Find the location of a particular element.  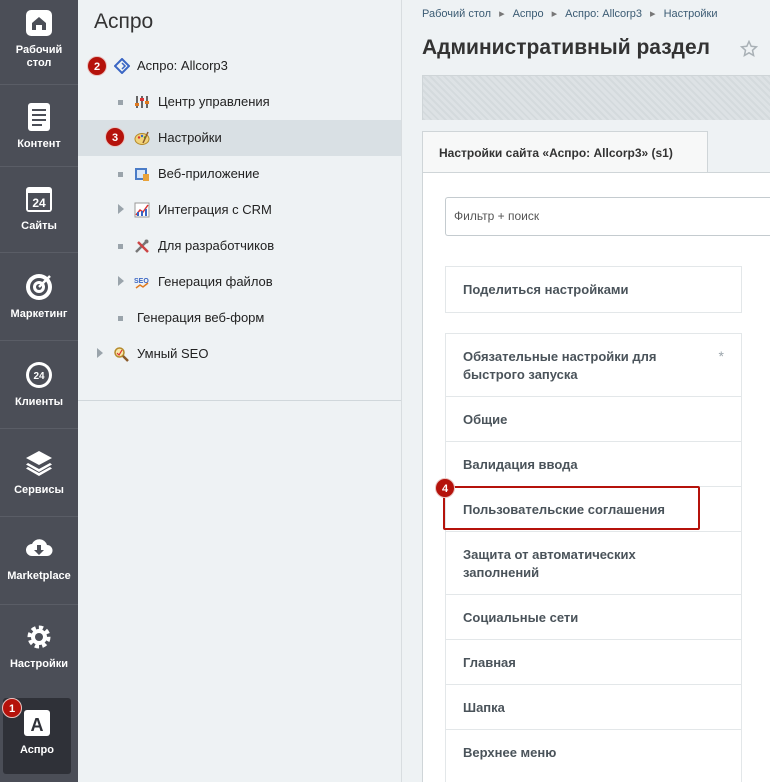

list-item: Главная is located at coordinates (593, 662).